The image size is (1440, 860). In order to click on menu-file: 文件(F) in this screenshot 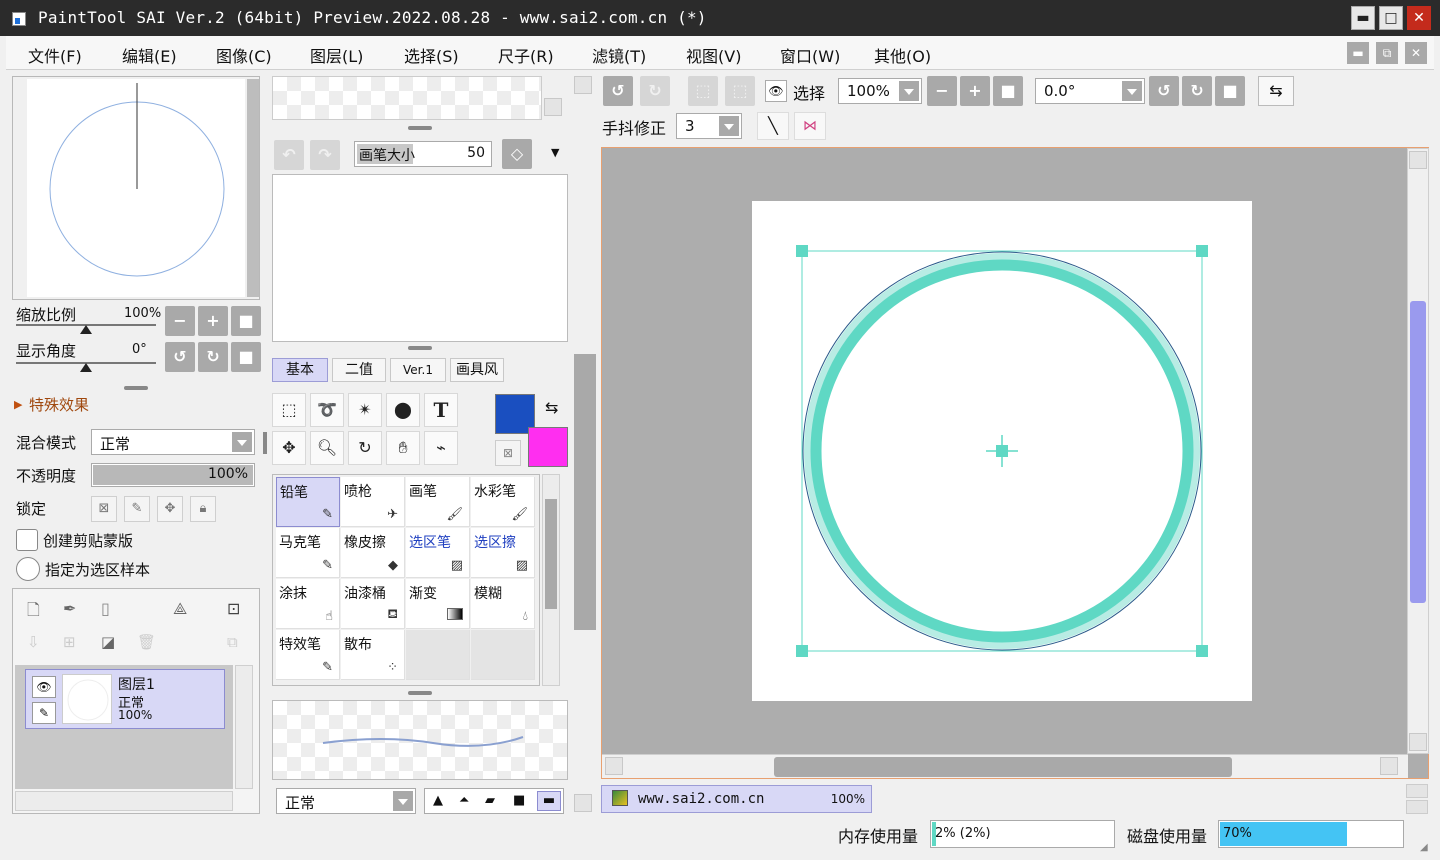, I will do `click(55, 55)`.